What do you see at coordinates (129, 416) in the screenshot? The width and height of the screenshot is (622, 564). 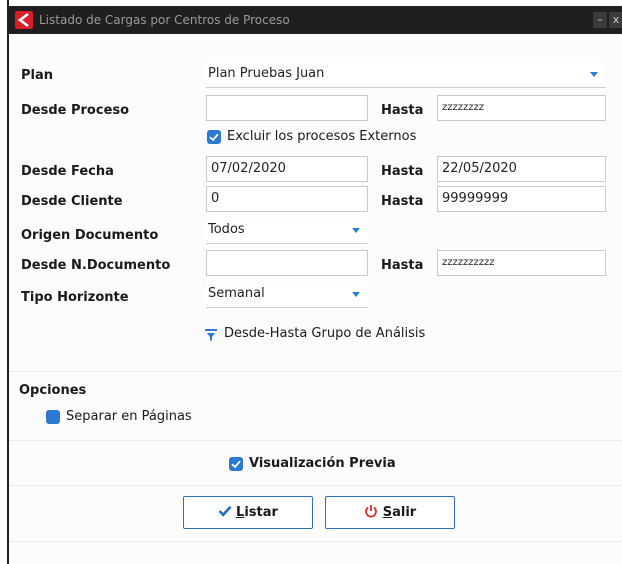 I see `separar-paginas-label: Separar en Páginas` at bounding box center [129, 416].